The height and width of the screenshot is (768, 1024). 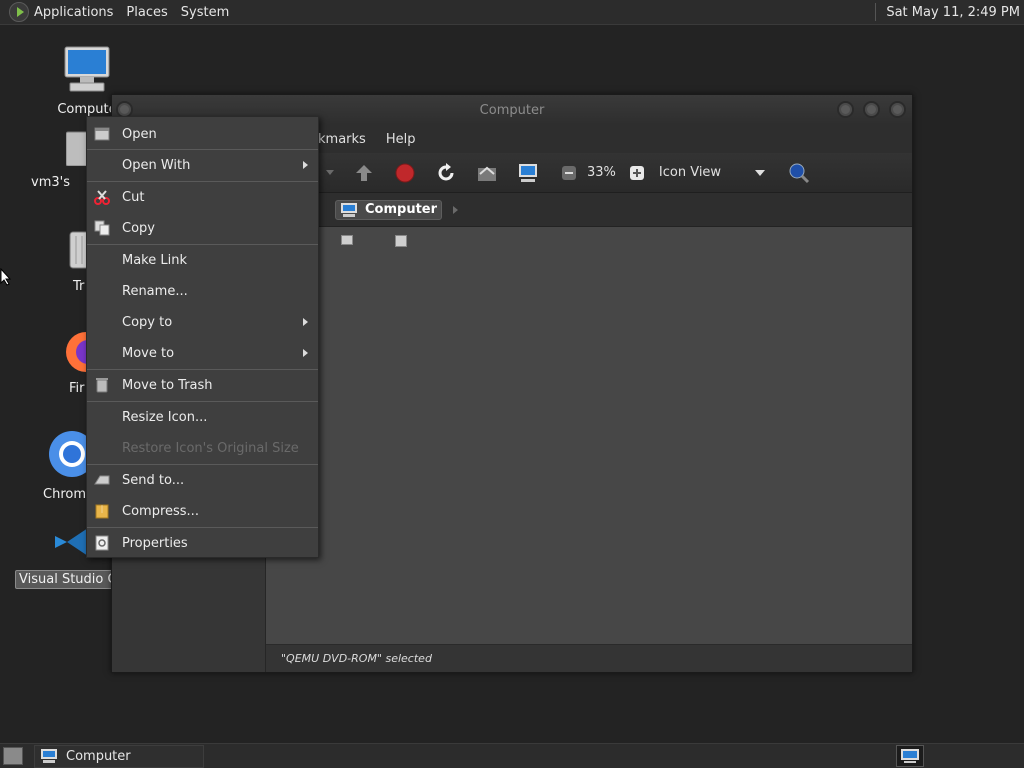 I want to click on taskbar-item-computer: Computer, so click(x=119, y=756).